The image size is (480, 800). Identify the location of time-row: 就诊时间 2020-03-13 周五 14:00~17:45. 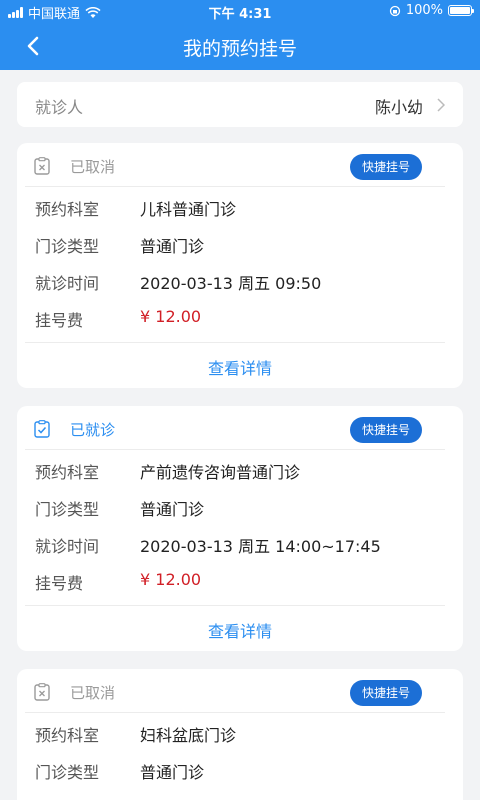
(208, 545).